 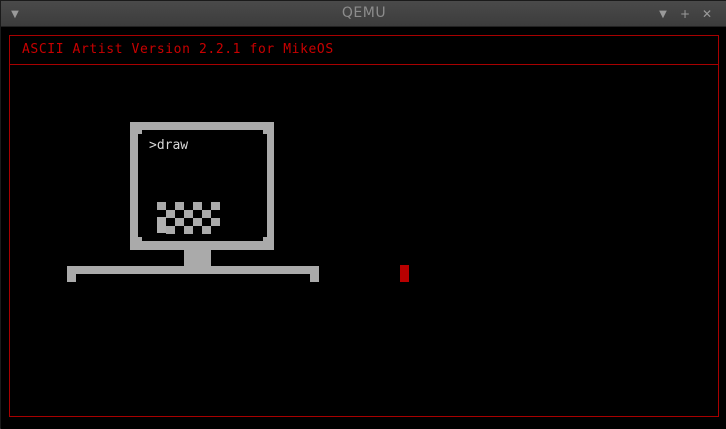 What do you see at coordinates (364, 49) in the screenshot?
I see `header-box: ASCII Artist Version 2.2.1 for MikeOS` at bounding box center [364, 49].